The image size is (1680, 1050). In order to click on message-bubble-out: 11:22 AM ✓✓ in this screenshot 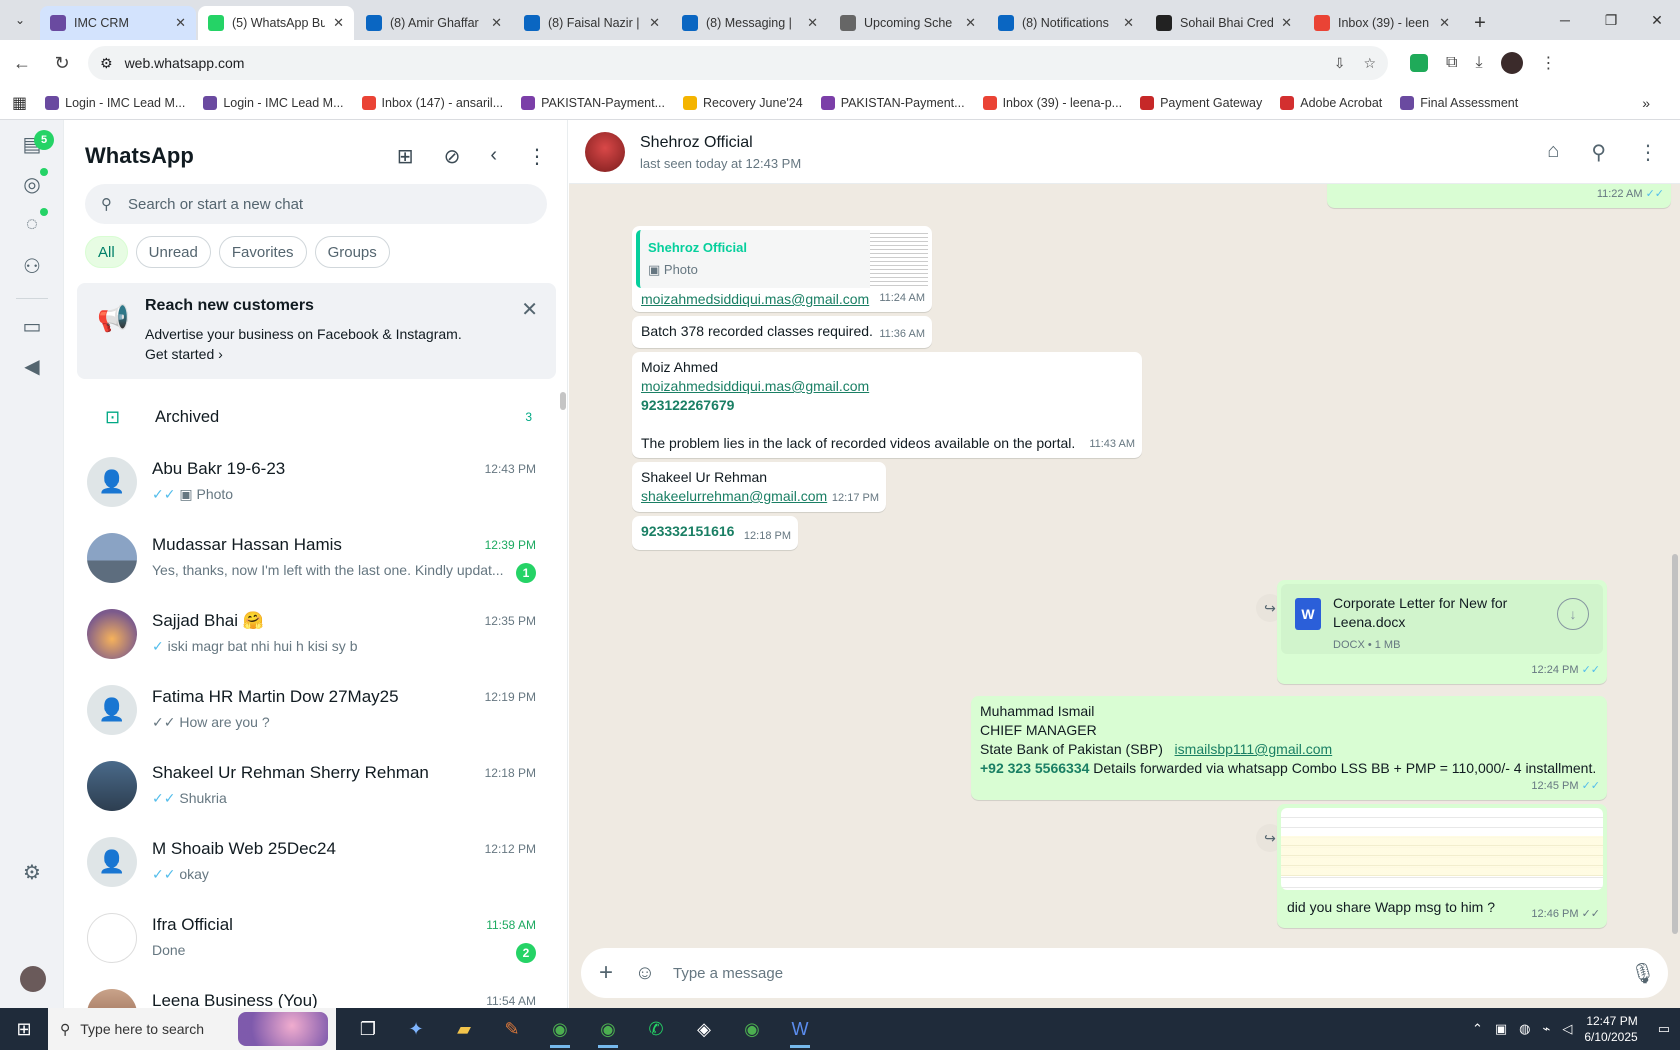, I will do `click(1499, 196)`.